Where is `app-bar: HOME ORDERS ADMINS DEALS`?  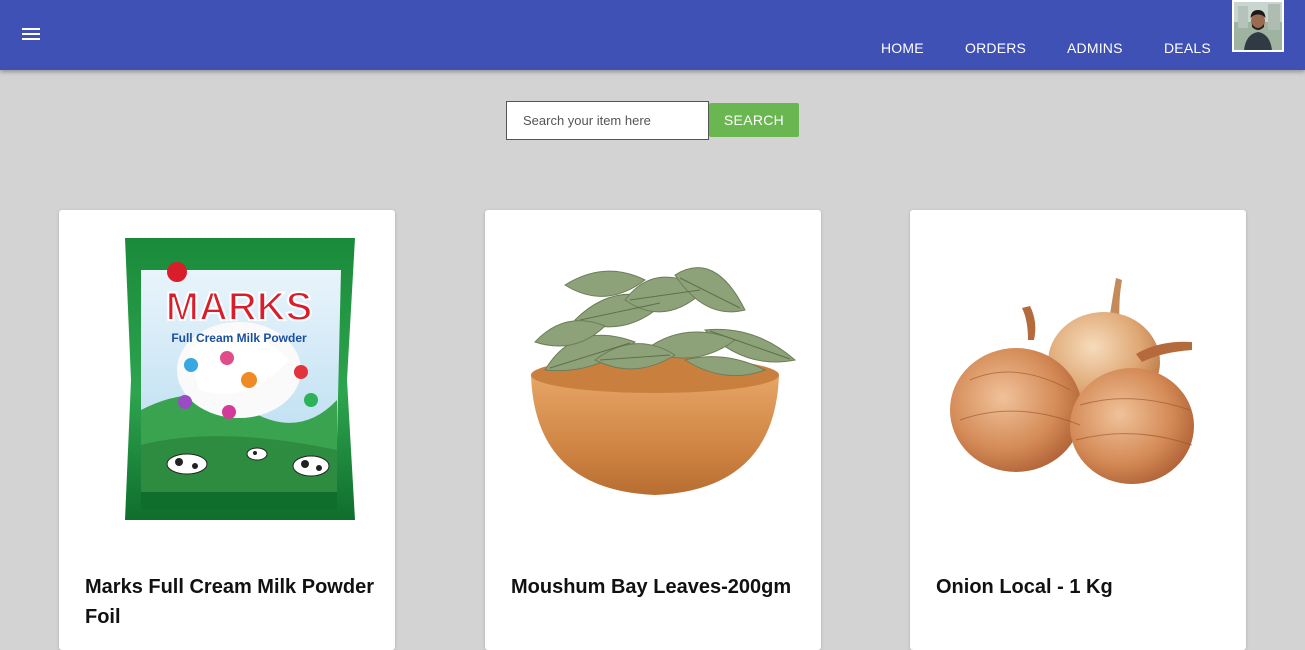 app-bar: HOME ORDERS ADMINS DEALS is located at coordinates (652, 35).